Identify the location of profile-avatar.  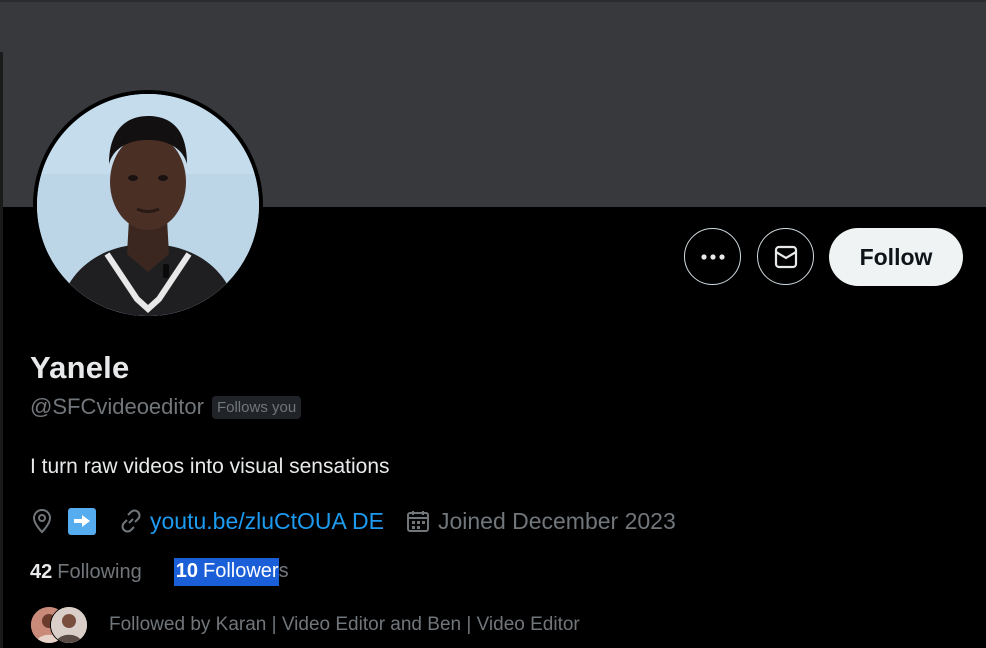
(148, 205).